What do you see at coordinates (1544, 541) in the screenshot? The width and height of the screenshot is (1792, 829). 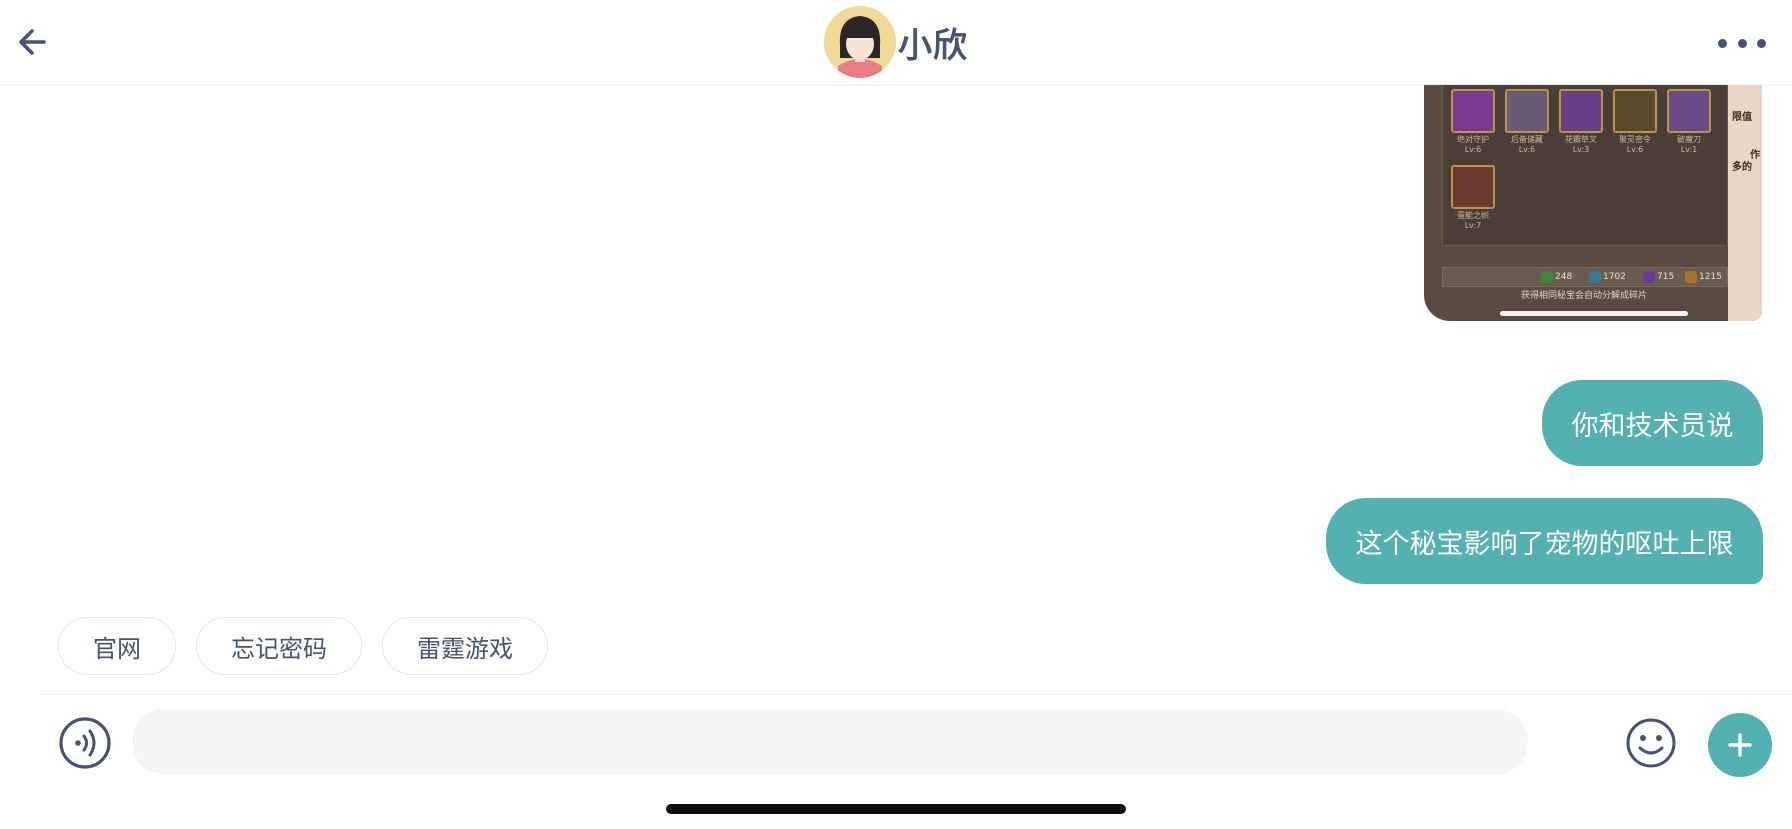 I see `message-bubble: 这个秘宝影响了宠物的呕吐上限` at bounding box center [1544, 541].